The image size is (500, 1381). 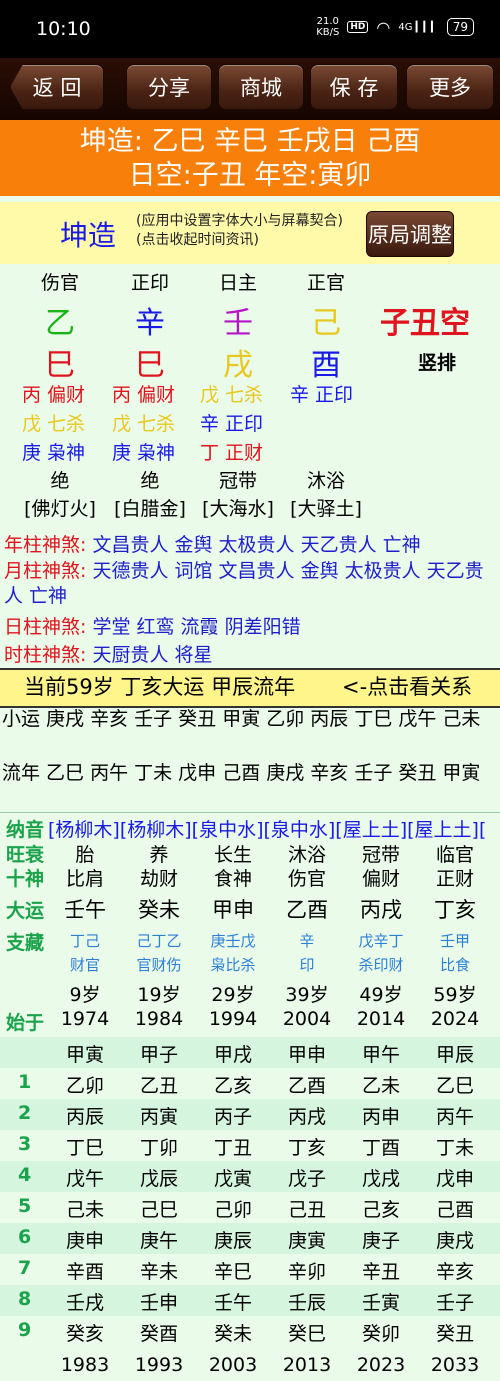 I want to click on age-cell: 29岁, so click(x=233, y=995).